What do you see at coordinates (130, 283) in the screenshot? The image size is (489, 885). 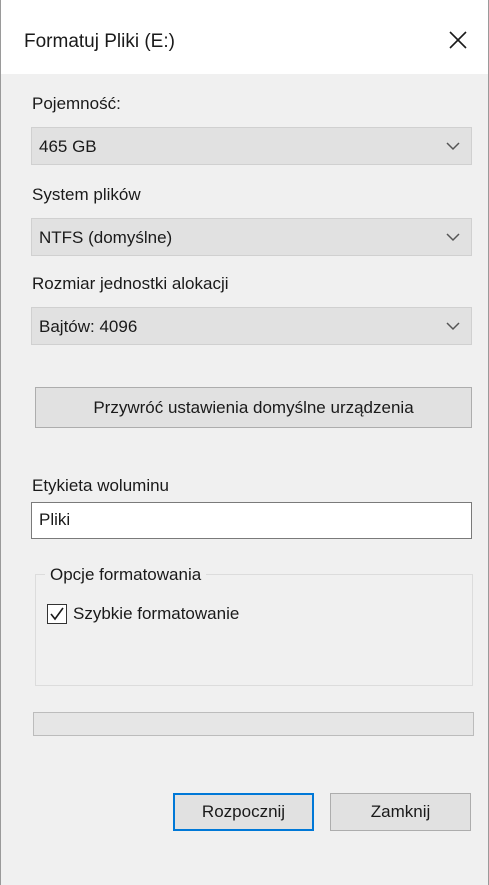 I see `allocation-unit-label: Rozmiar jednostki alokacji` at bounding box center [130, 283].